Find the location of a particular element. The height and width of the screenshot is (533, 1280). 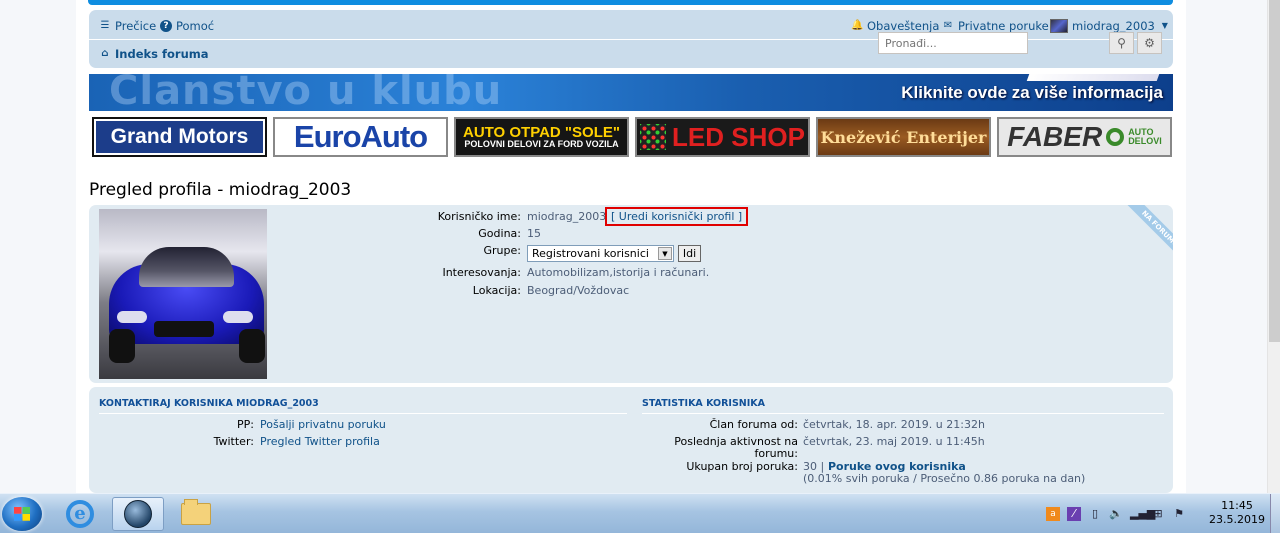

chevron-down-icon: ▼ is located at coordinates (665, 253).